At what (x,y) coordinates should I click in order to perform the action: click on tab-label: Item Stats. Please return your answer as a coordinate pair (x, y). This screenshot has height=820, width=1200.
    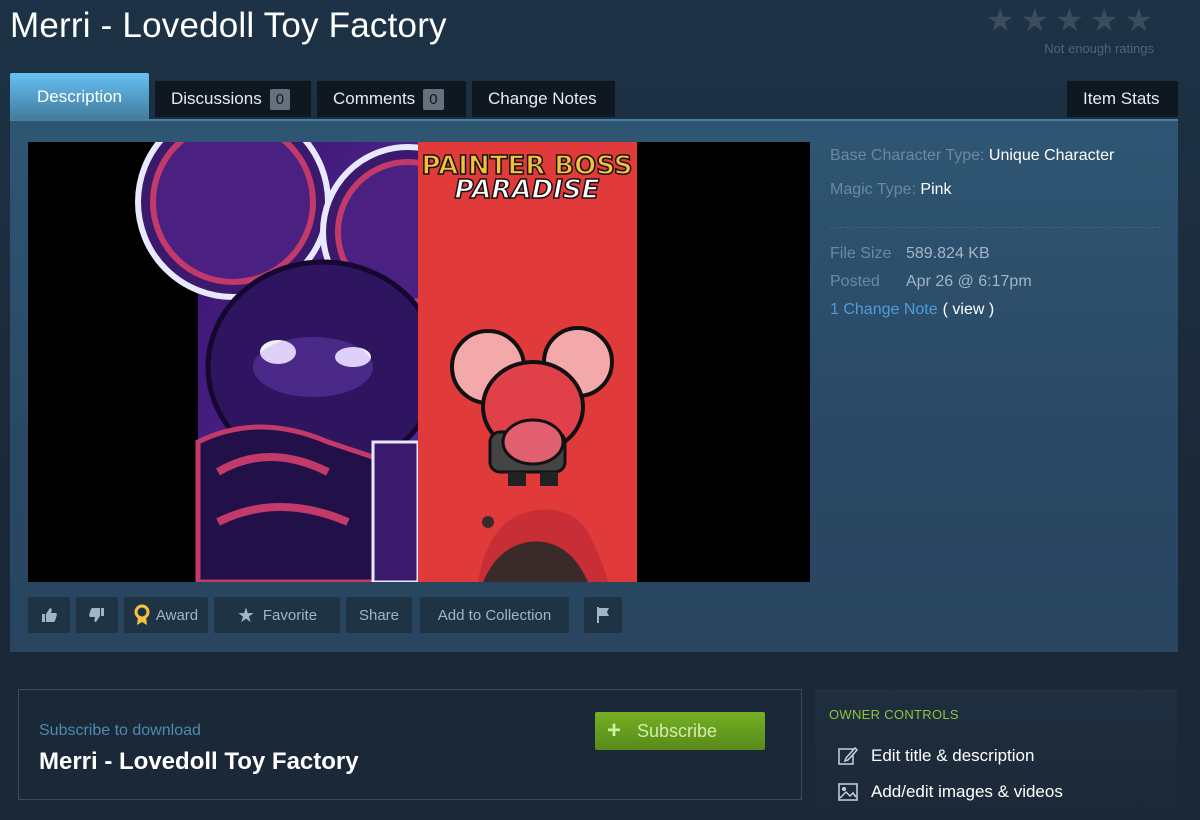
    Looking at the image, I should click on (1121, 98).